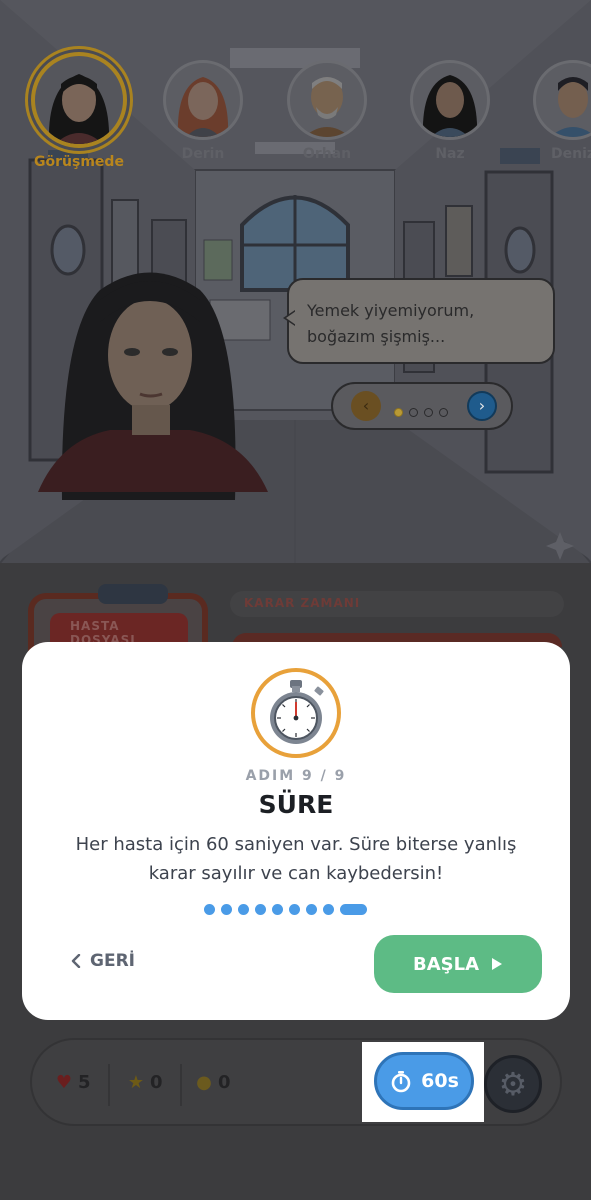 The width and height of the screenshot is (591, 1200). What do you see at coordinates (64, 1082) in the screenshot?
I see `heart-icon: ♥` at bounding box center [64, 1082].